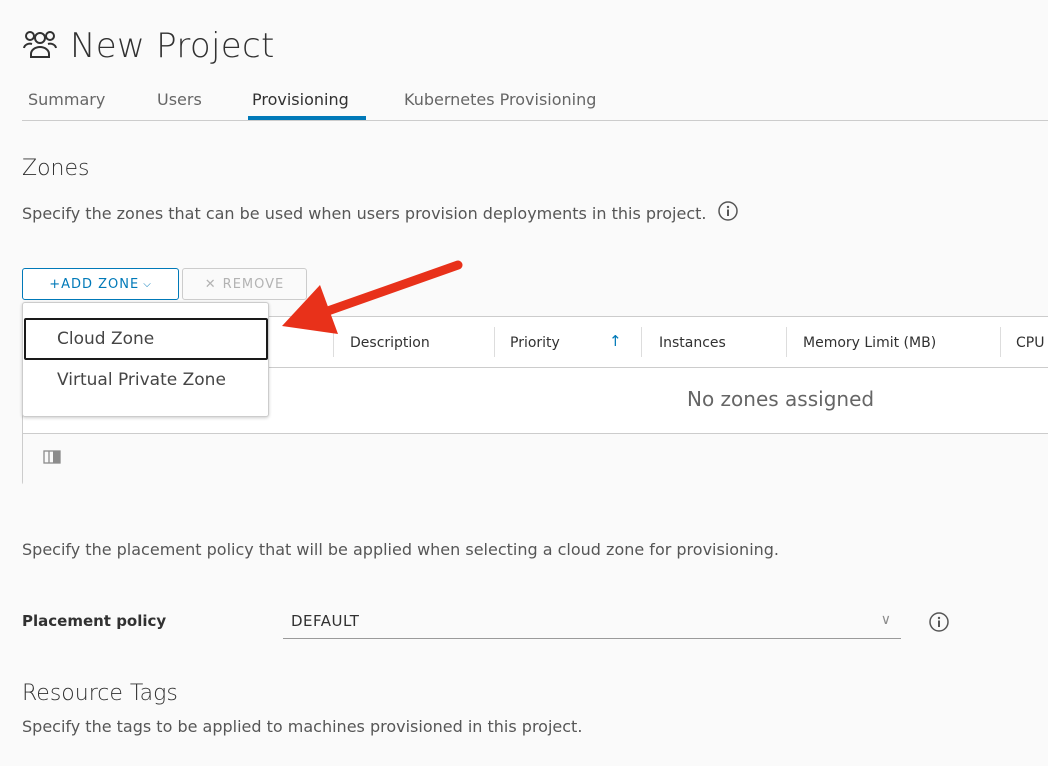  I want to click on placement-policy-label: Placement policy, so click(94, 621).